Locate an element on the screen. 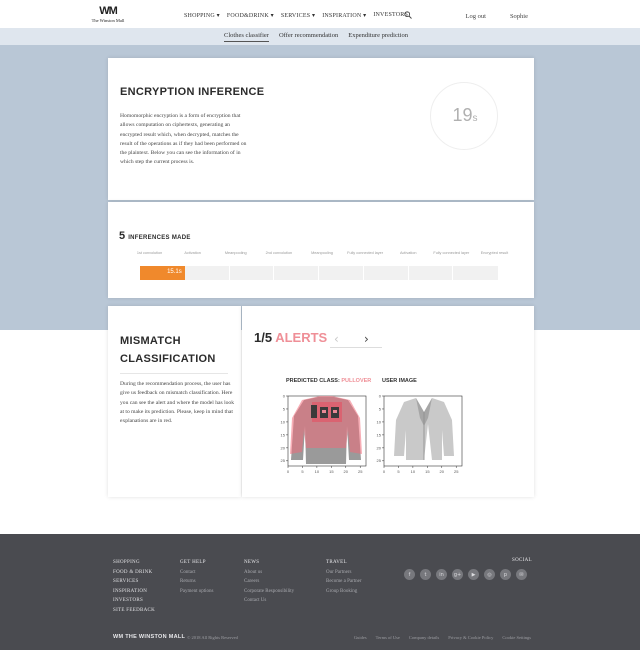  progress-segment-divider is located at coordinates (297, 273).